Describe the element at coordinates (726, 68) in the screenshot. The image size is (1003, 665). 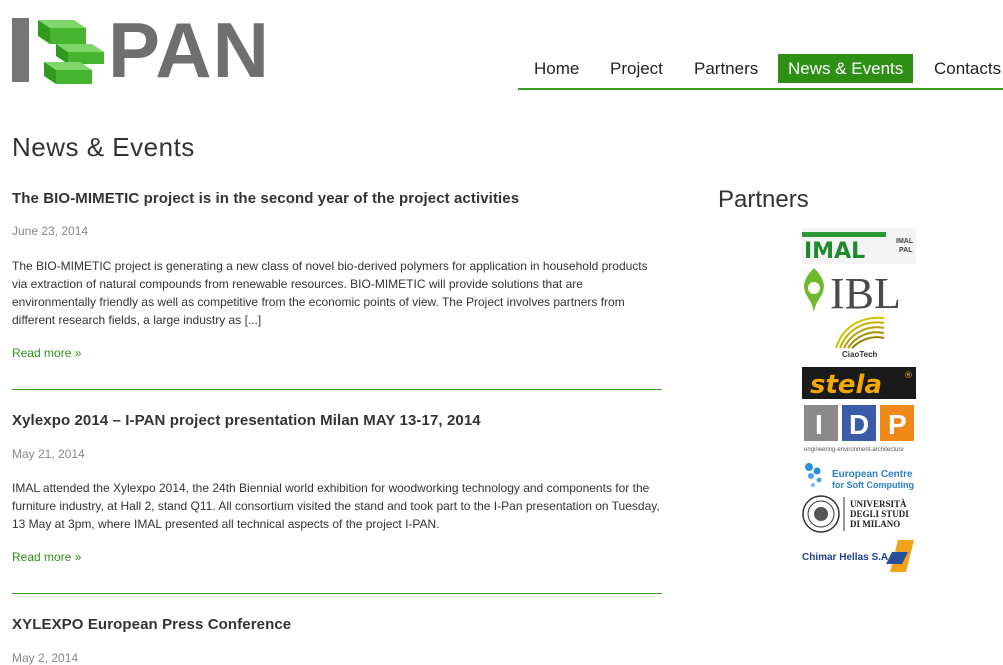
I see `nav-partners: Partners` at that location.